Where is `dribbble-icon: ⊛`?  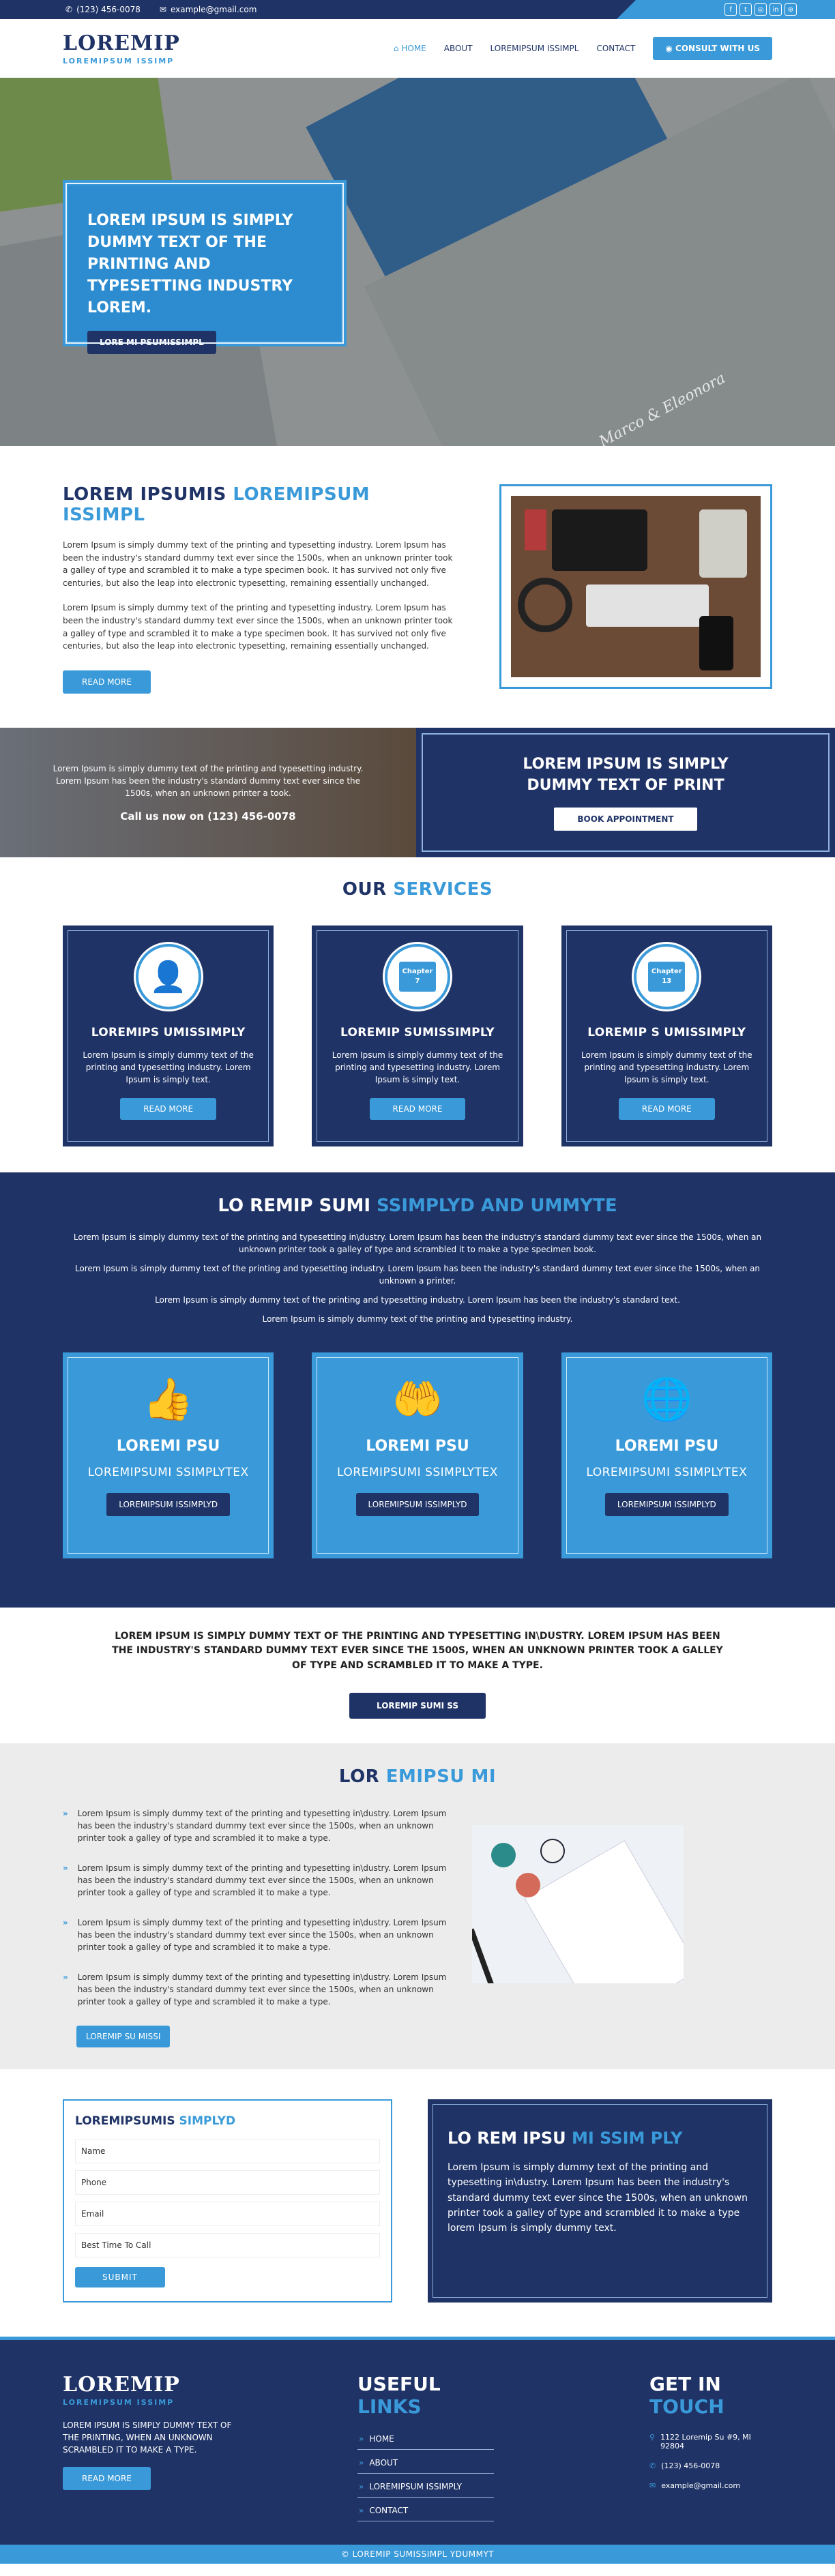 dribbble-icon: ⊛ is located at coordinates (791, 9).